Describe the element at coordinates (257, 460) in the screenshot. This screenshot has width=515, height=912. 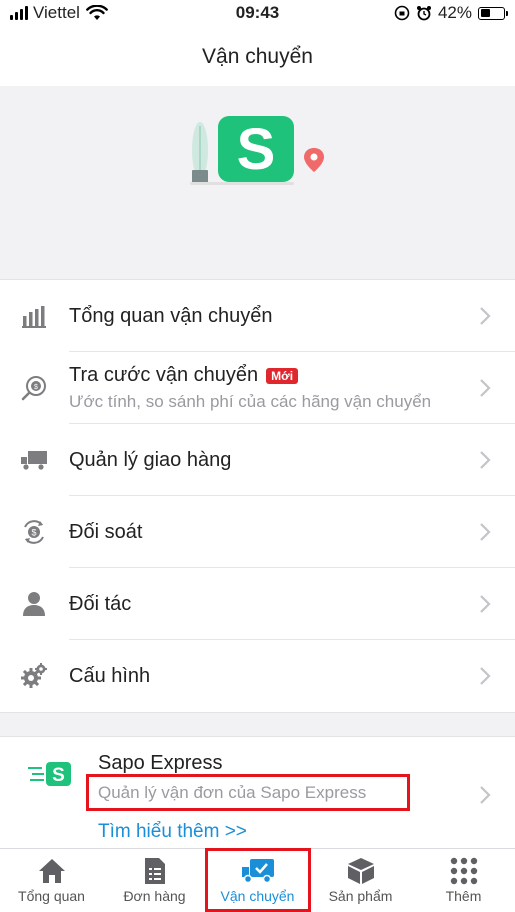
I see `menu-item-delivery-management: Quản lý giao hàng` at that location.